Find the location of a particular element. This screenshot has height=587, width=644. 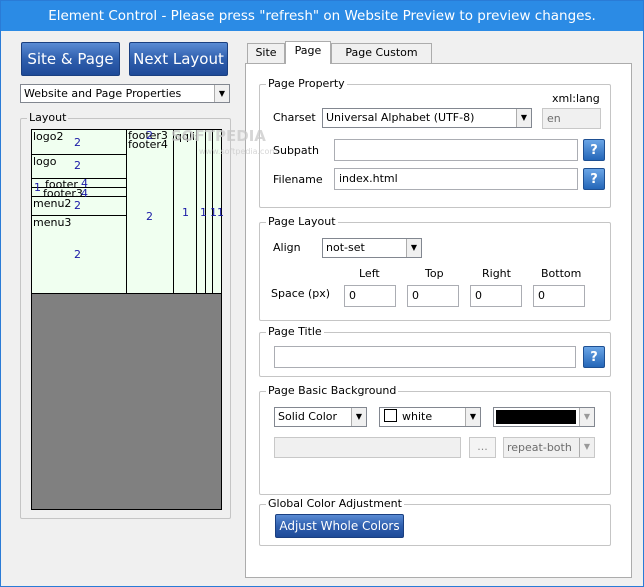

filename-help-button: ? is located at coordinates (594, 179).